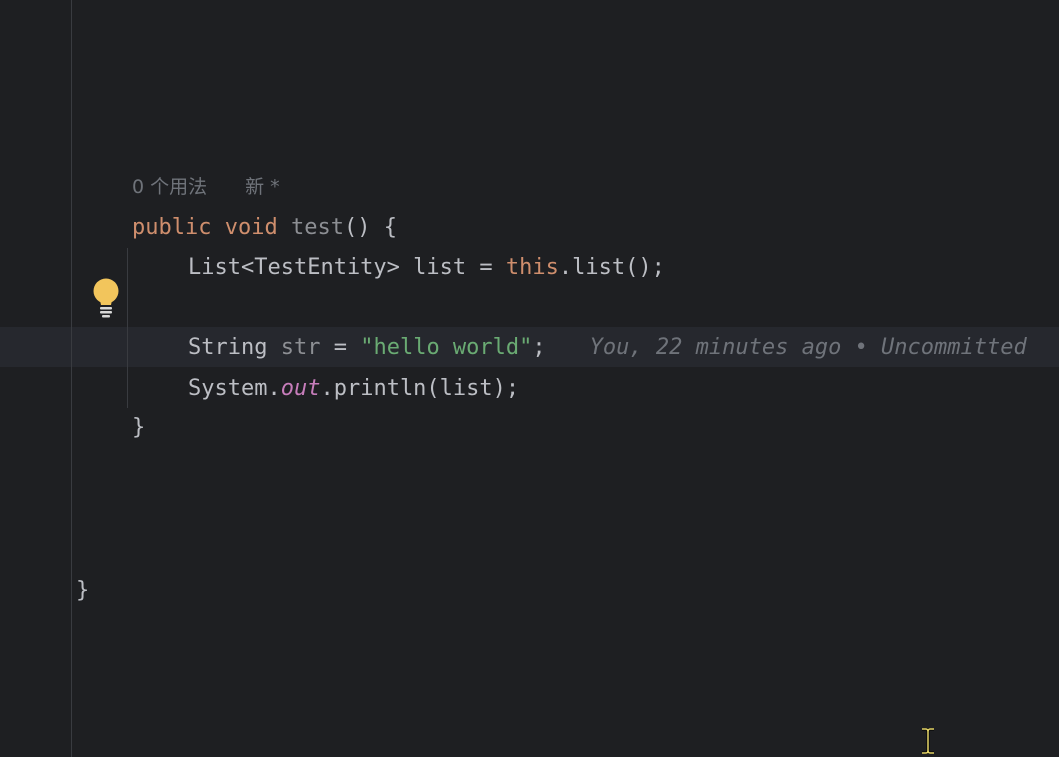  I want to click on method-params: () {, so click(370, 227).